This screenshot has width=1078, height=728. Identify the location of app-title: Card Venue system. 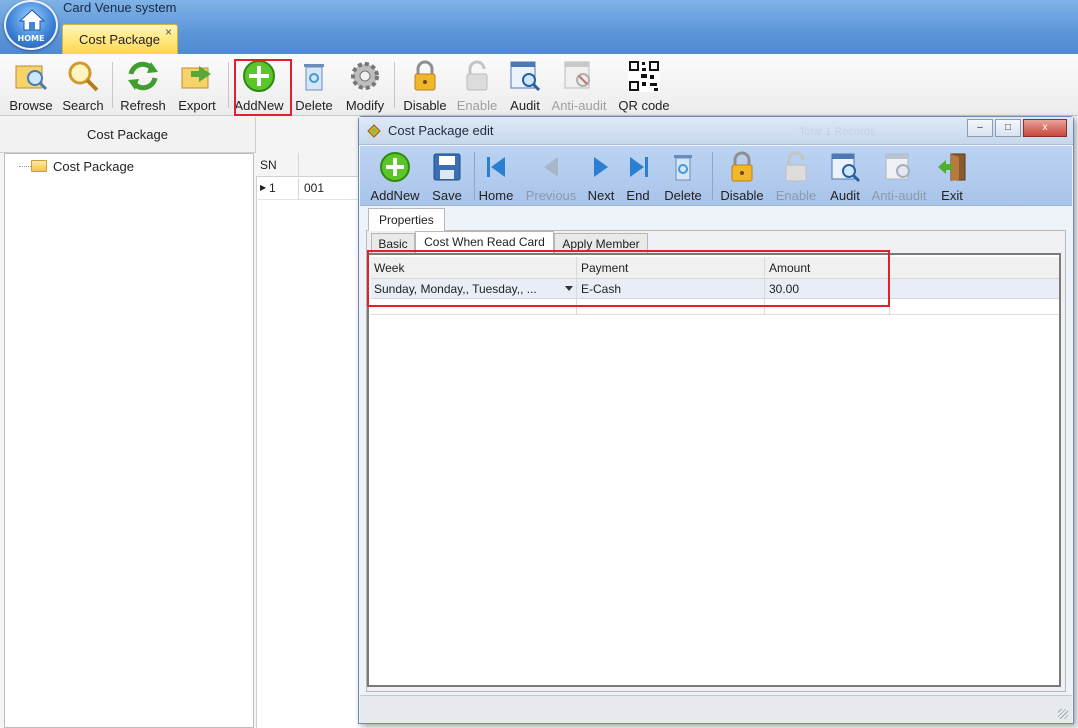
(120, 7).